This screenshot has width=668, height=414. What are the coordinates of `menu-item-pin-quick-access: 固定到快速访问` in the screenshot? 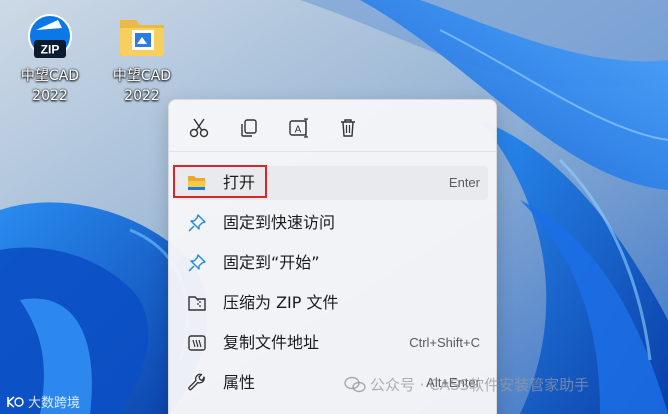 It's located at (331, 223).